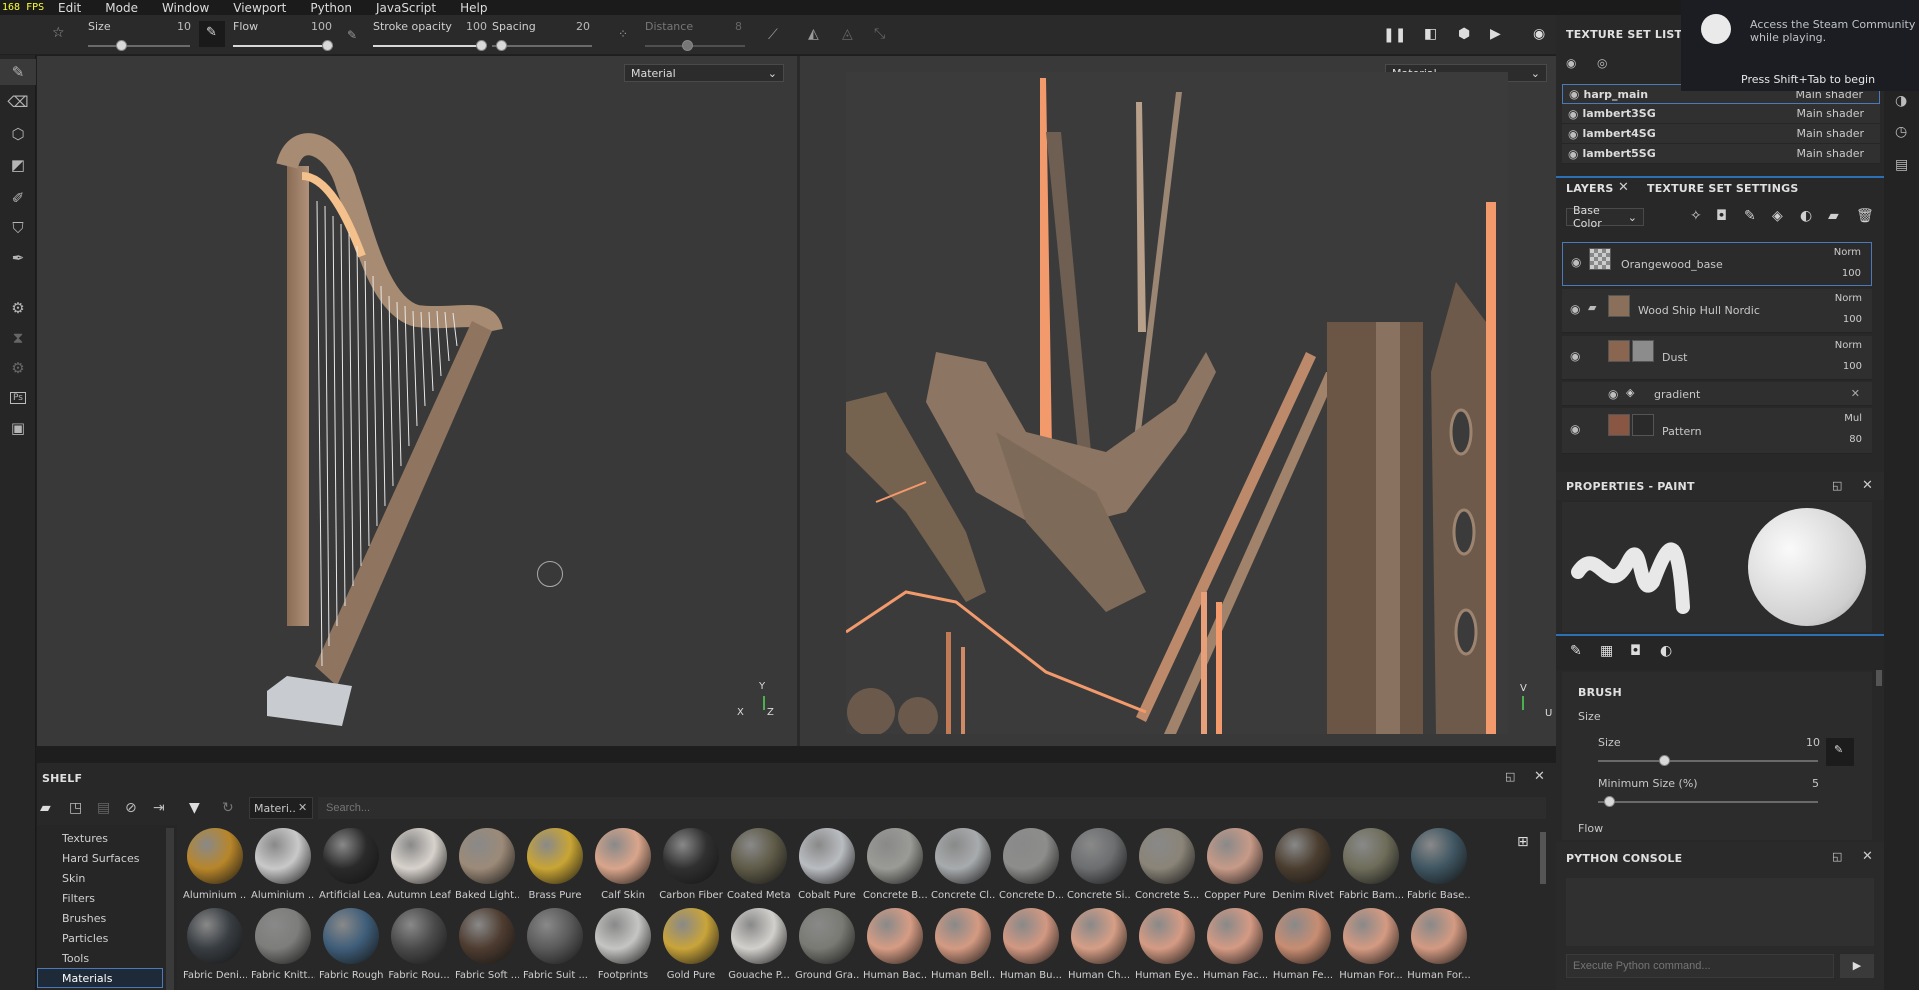  Describe the element at coordinates (84, 918) in the screenshot. I see `category-brushes: Brushes` at that location.